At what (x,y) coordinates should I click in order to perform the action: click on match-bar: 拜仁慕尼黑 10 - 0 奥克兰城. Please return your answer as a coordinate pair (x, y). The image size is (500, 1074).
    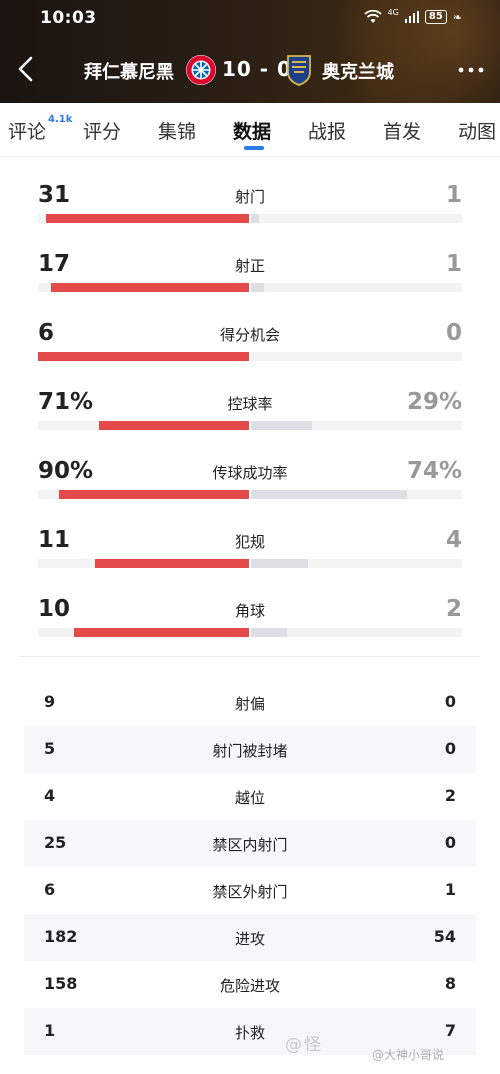
    Looking at the image, I should click on (250, 70).